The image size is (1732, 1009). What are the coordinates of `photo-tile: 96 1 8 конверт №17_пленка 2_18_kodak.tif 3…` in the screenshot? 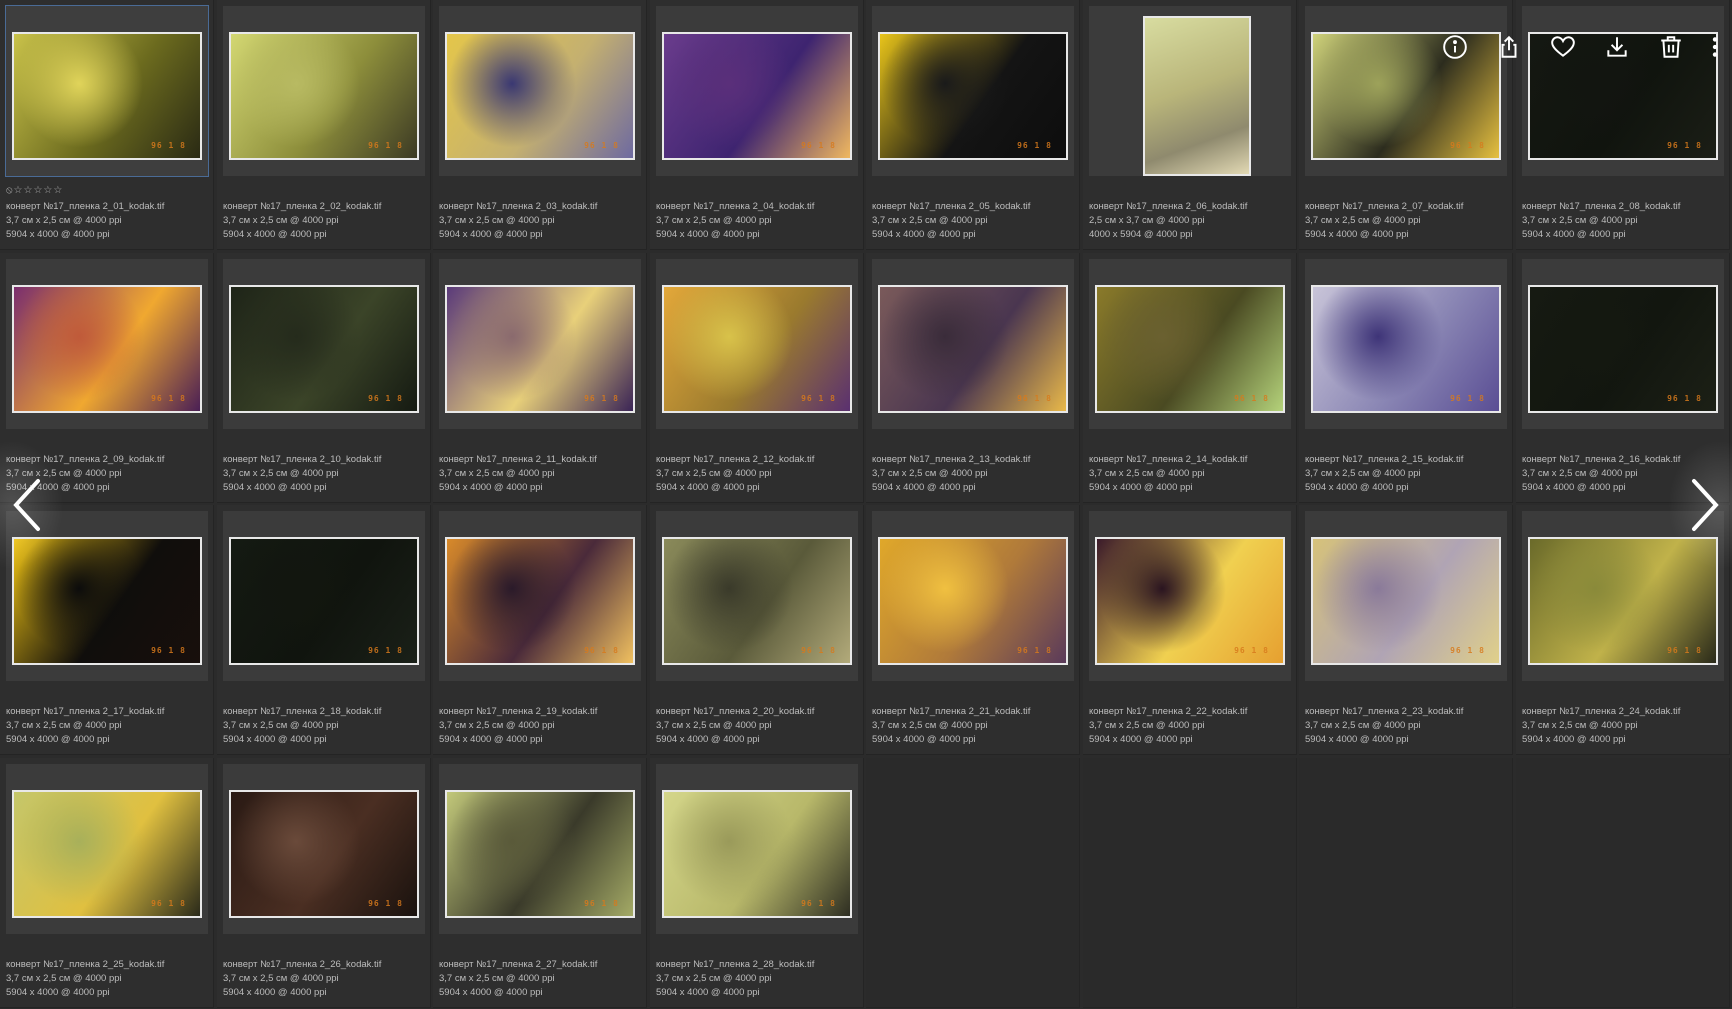 It's located at (324, 630).